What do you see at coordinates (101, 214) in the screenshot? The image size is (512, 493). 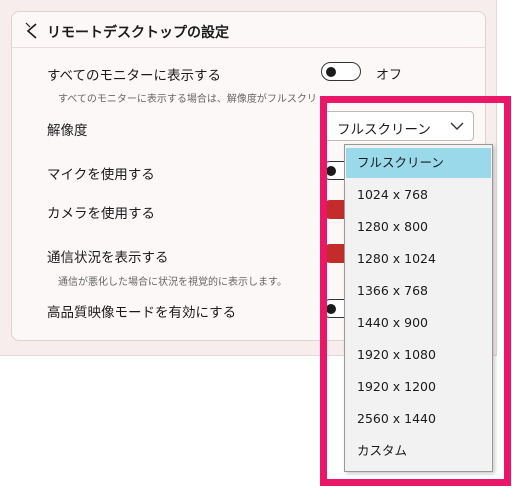 I see `camera-label: カメラを使用する` at bounding box center [101, 214].